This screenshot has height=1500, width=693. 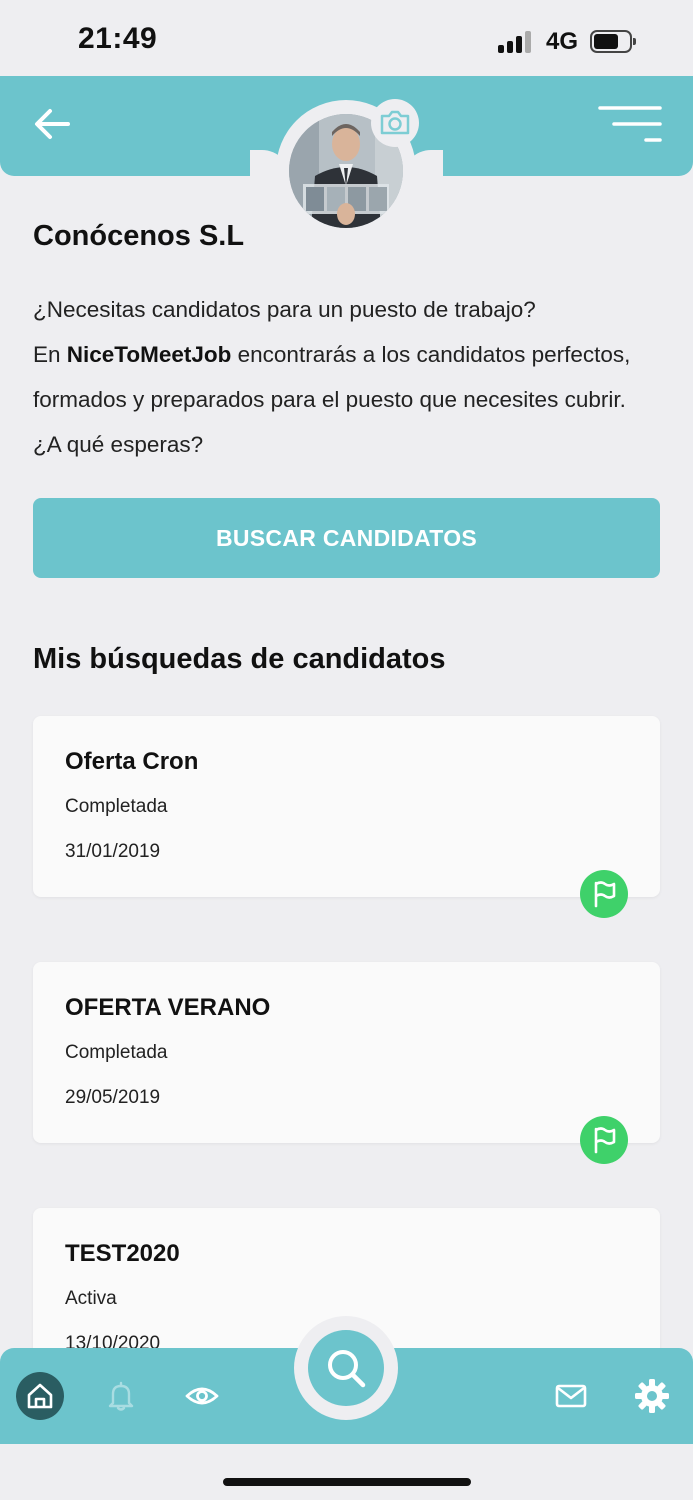 I want to click on card-title: Oferta Cron, so click(x=132, y=761).